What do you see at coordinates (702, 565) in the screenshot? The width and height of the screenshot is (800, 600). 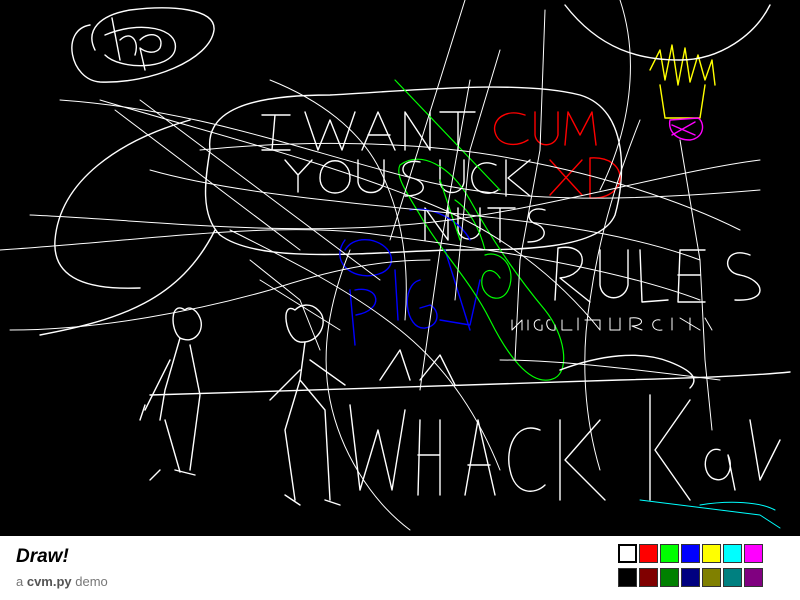 I see `color-palette` at bounding box center [702, 565].